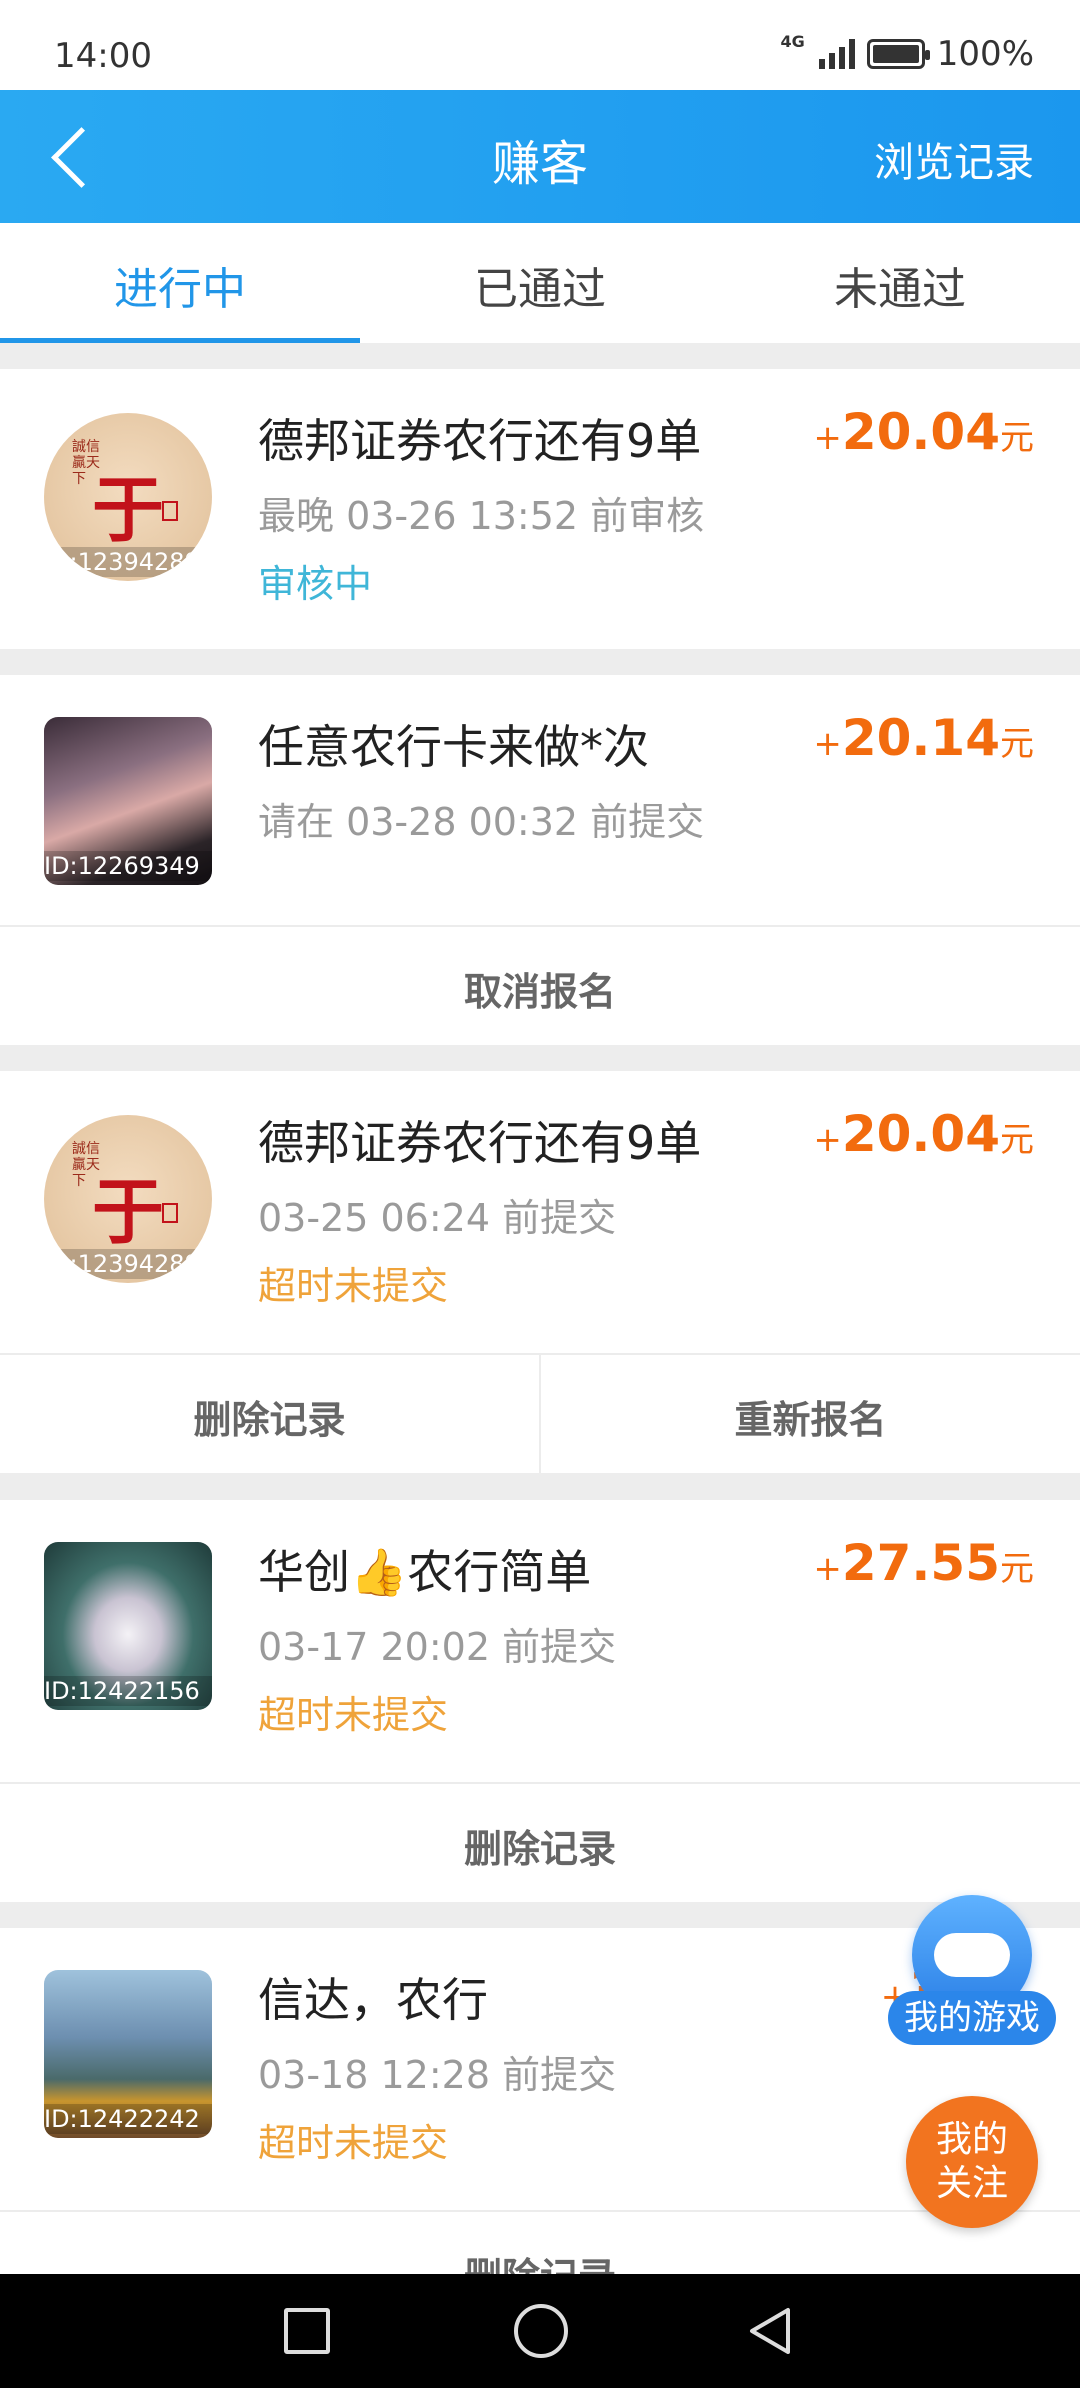  I want to click on app-bar: 赚客 浏览记录, so click(540, 156).